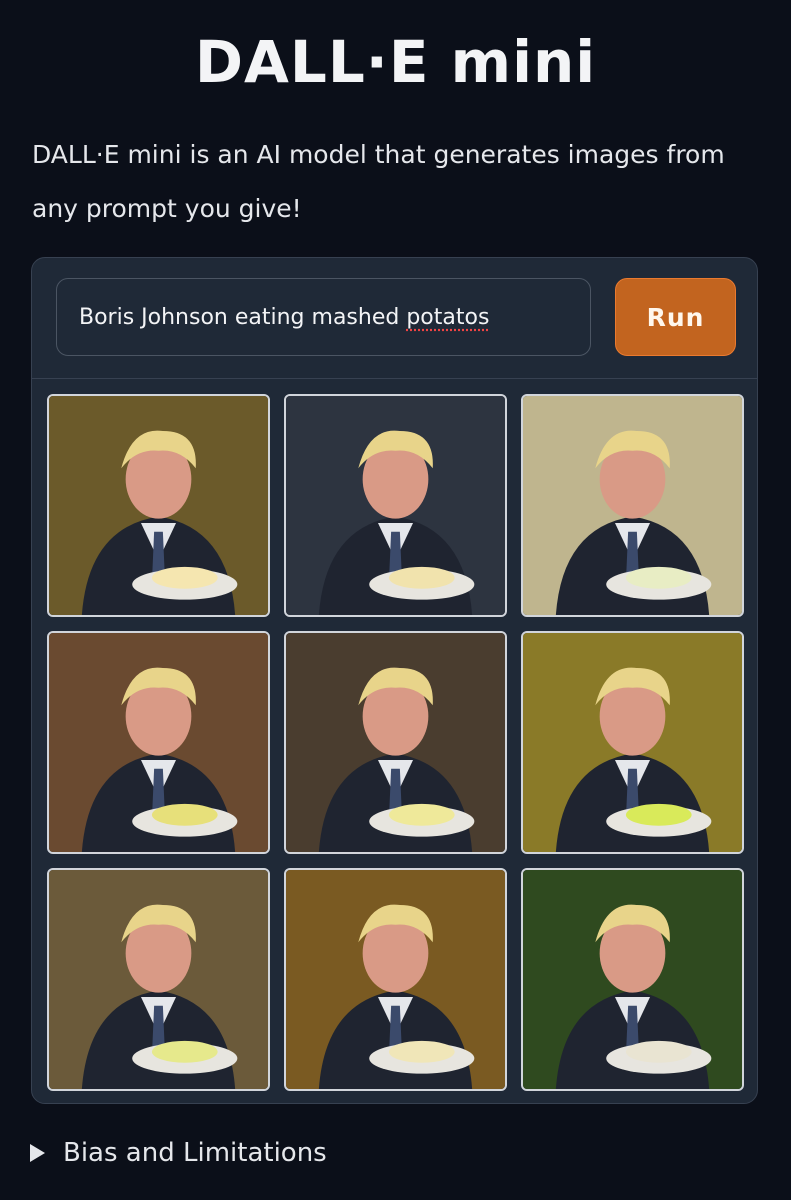 Image resolution: width=791 pixels, height=1200 pixels. Describe the element at coordinates (37, 1153) in the screenshot. I see `disclosure-triangle-icon` at that location.